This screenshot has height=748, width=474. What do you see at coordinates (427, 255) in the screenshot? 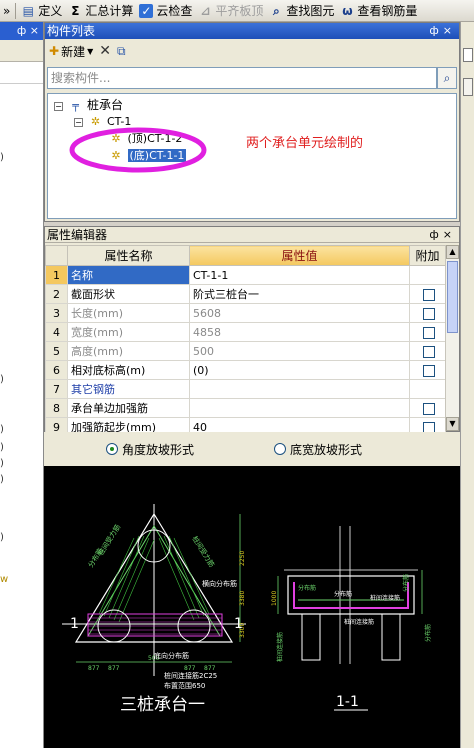
I see `header-attach: 附加` at bounding box center [427, 255].